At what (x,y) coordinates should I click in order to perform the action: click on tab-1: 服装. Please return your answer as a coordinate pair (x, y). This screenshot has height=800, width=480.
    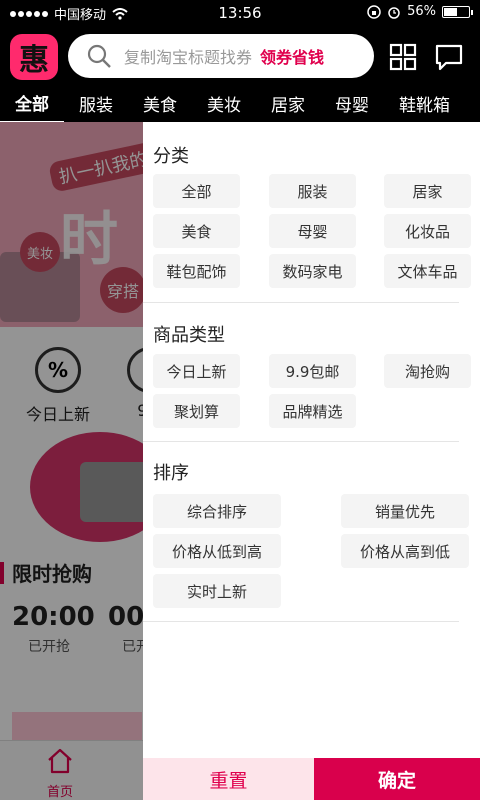
    Looking at the image, I should click on (96, 103).